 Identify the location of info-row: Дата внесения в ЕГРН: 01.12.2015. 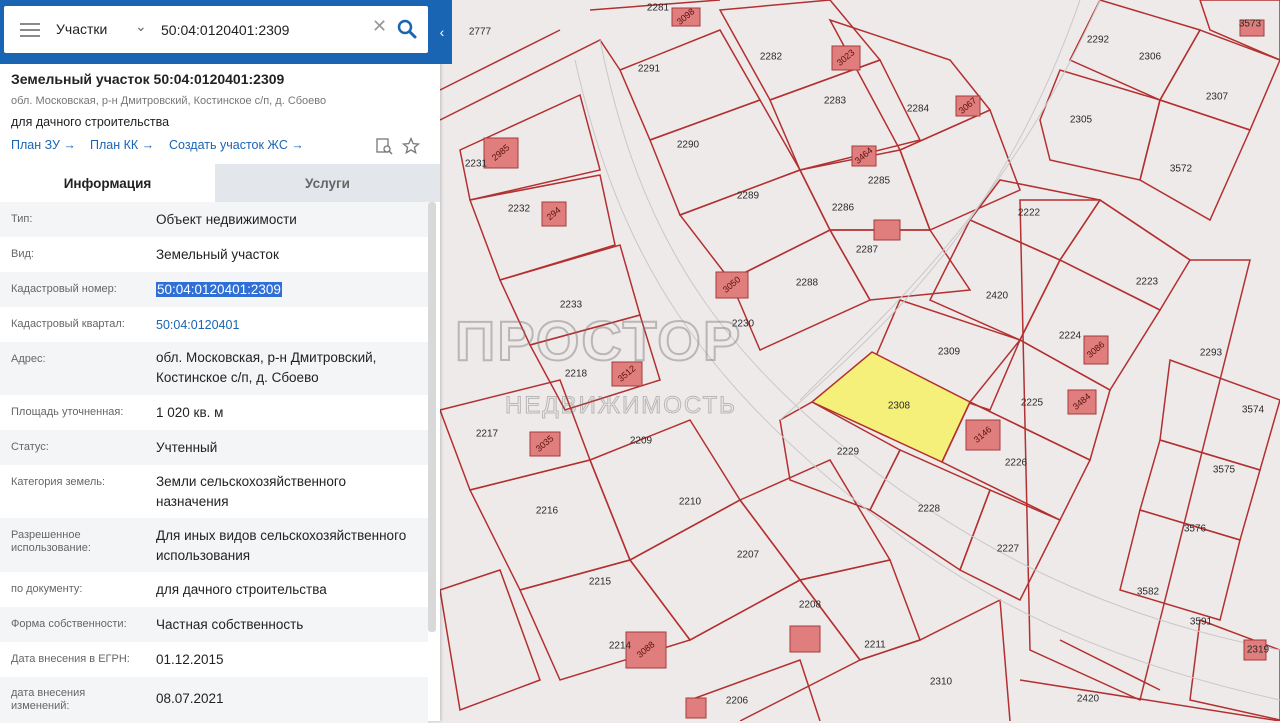
(214, 659).